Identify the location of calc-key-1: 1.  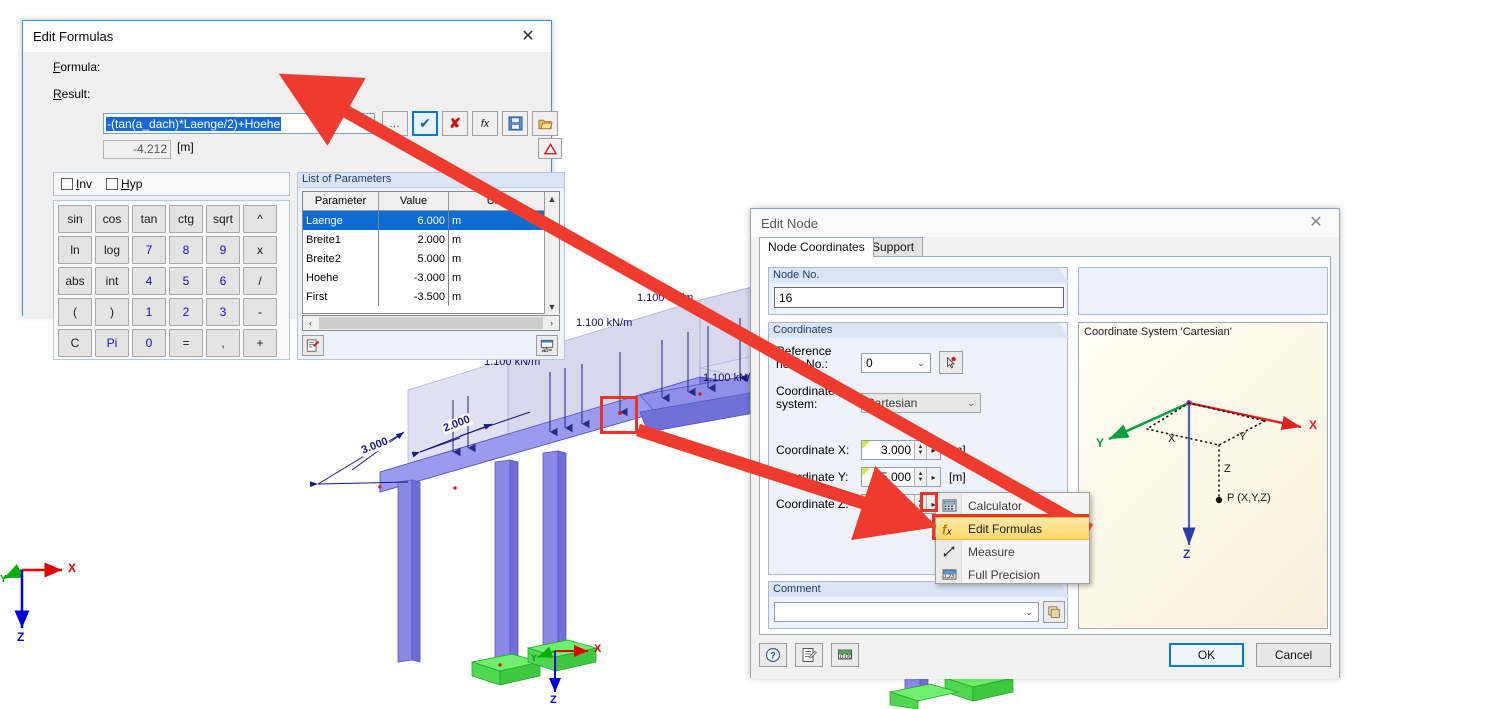
(149, 312).